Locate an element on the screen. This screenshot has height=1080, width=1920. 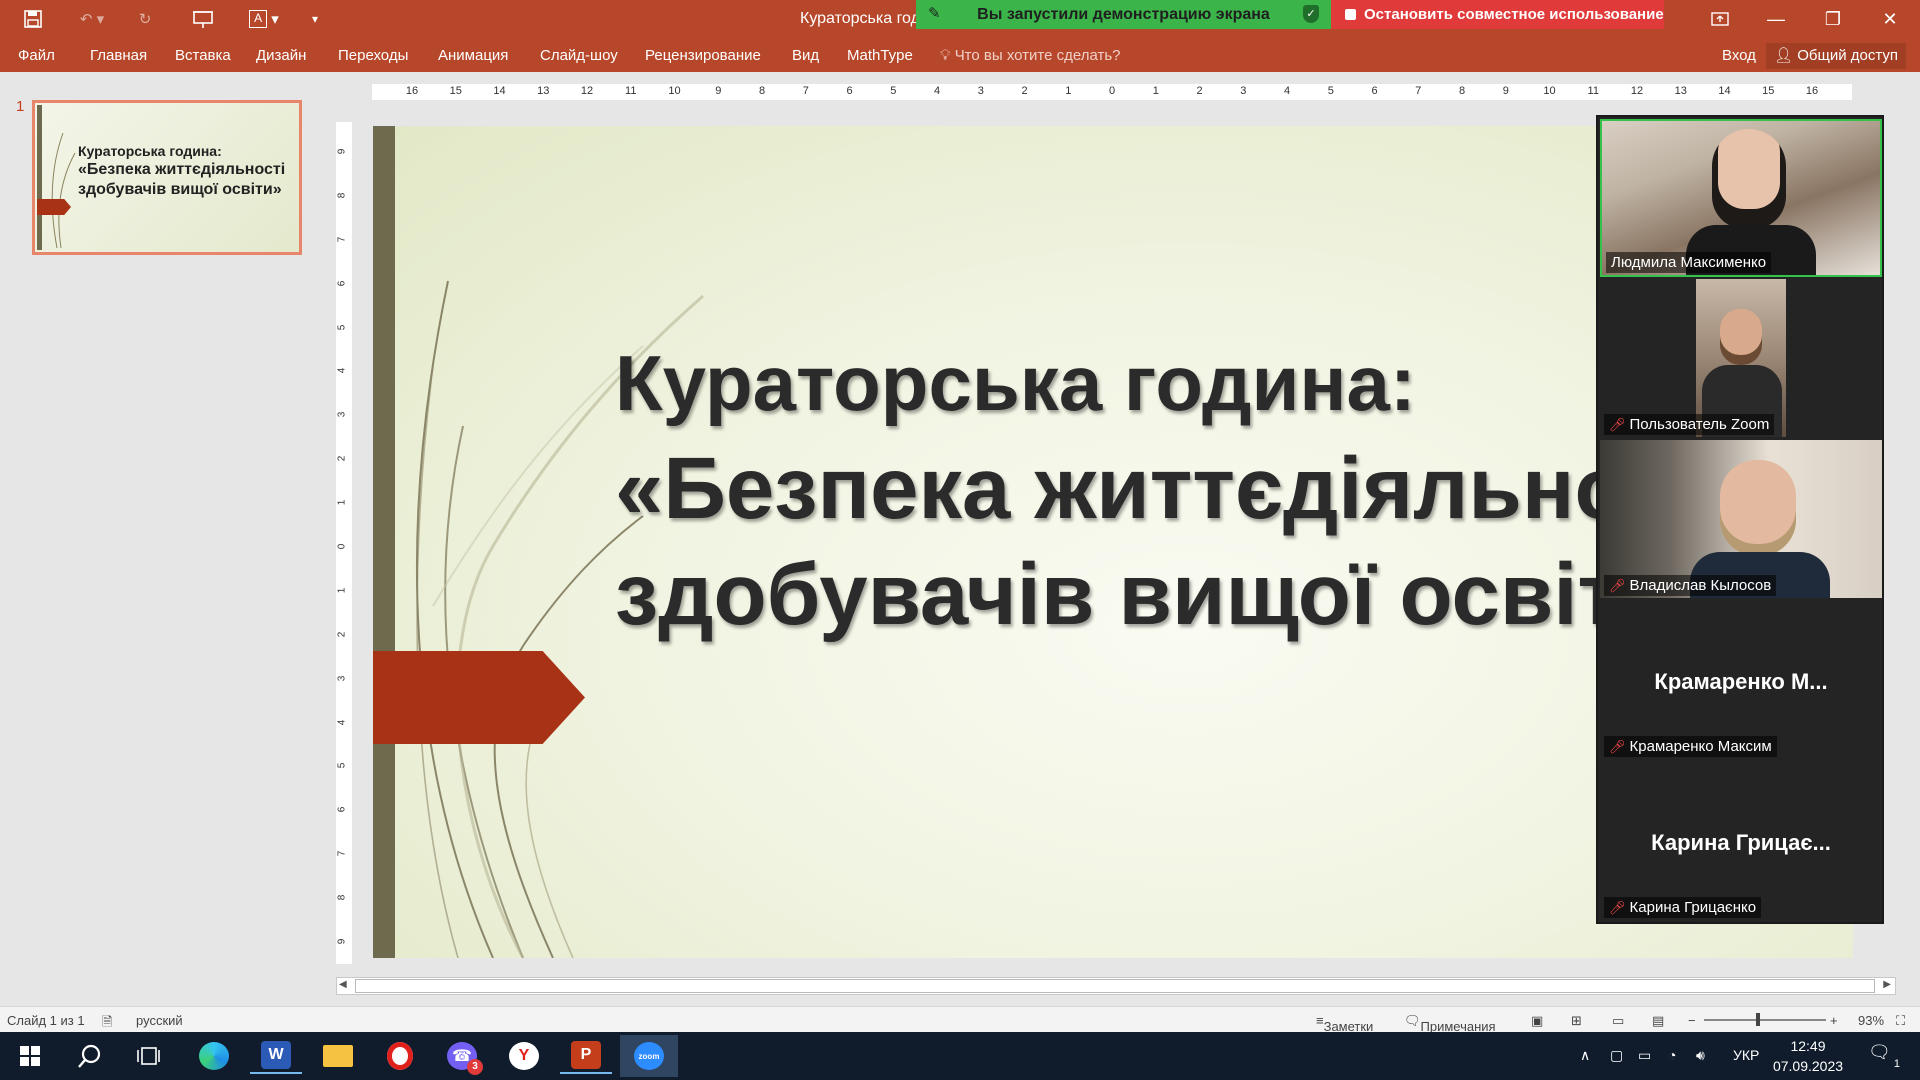
notifications-icon: 🗨︎ 1 is located at coordinates (1884, 1056).